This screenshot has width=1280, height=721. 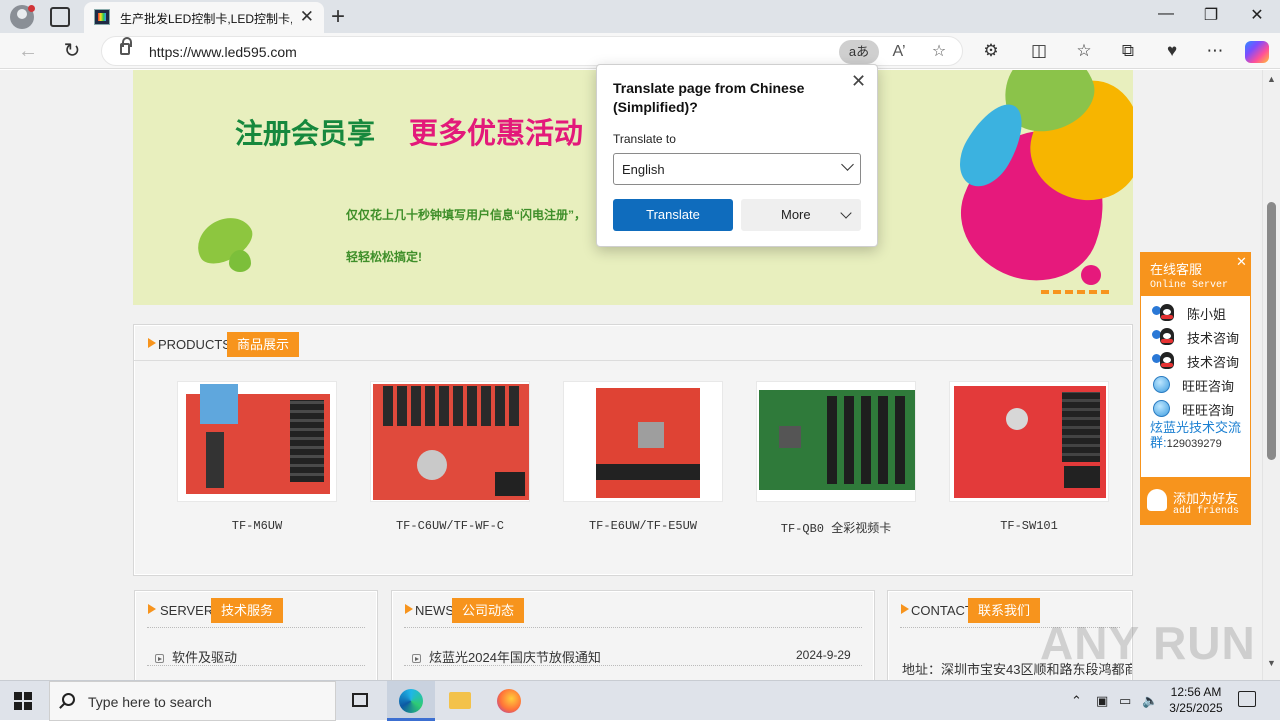 I want to click on taskbar-search: Type here to search, so click(x=192, y=701).